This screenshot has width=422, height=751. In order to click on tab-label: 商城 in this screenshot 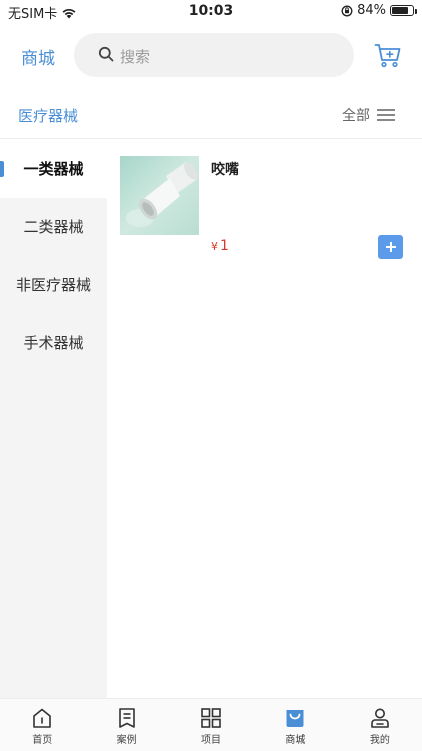, I will do `click(295, 740)`.